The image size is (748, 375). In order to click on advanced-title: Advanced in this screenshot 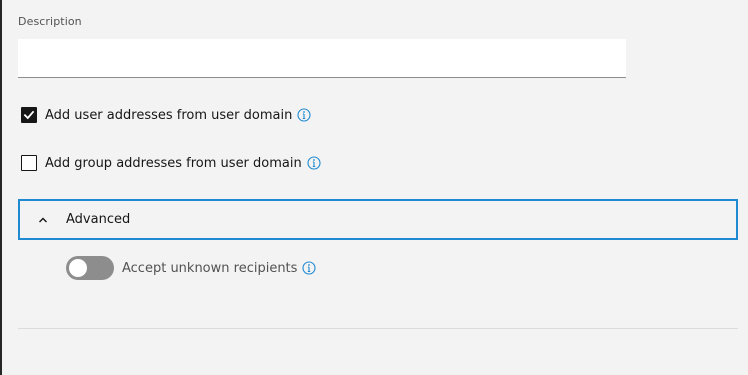, I will do `click(98, 219)`.